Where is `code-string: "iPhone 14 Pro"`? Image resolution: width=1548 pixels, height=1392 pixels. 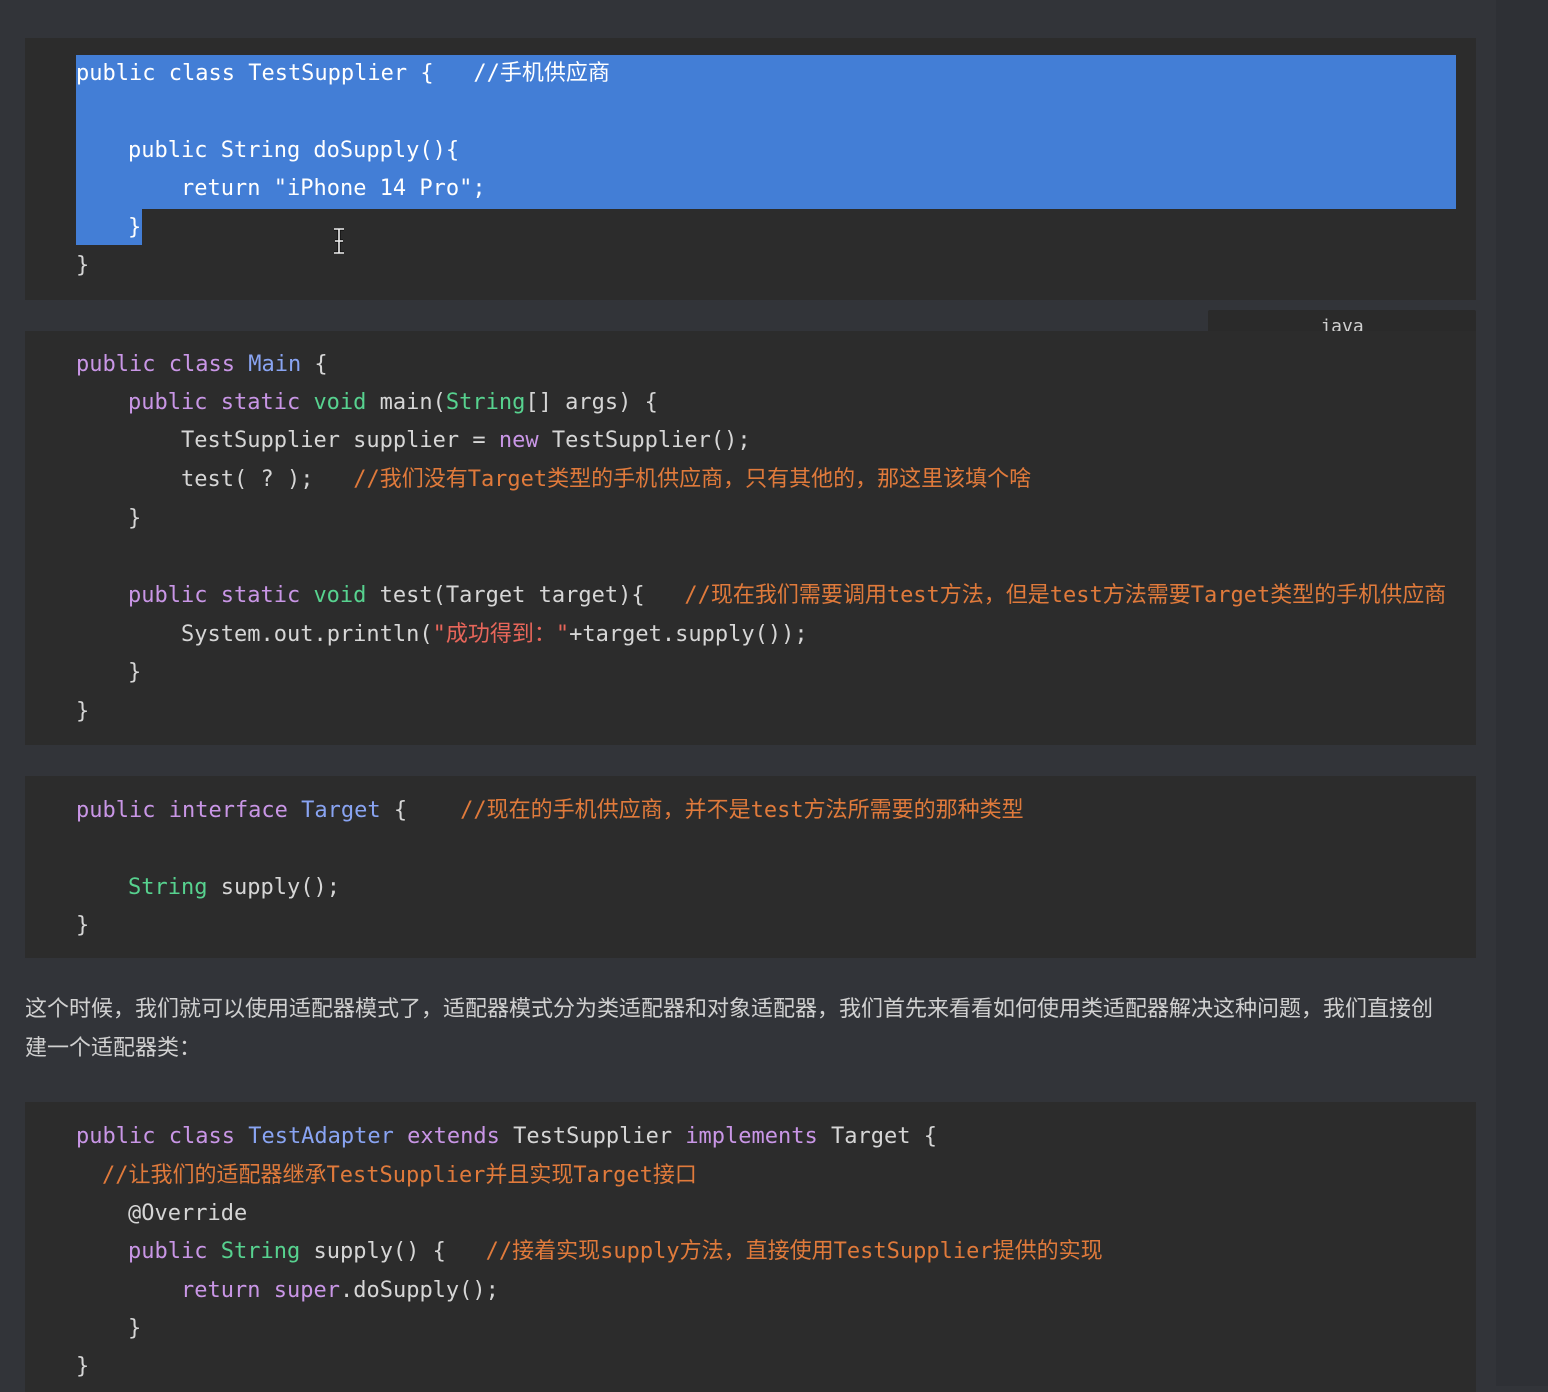 code-string: "iPhone 14 Pro" is located at coordinates (373, 188).